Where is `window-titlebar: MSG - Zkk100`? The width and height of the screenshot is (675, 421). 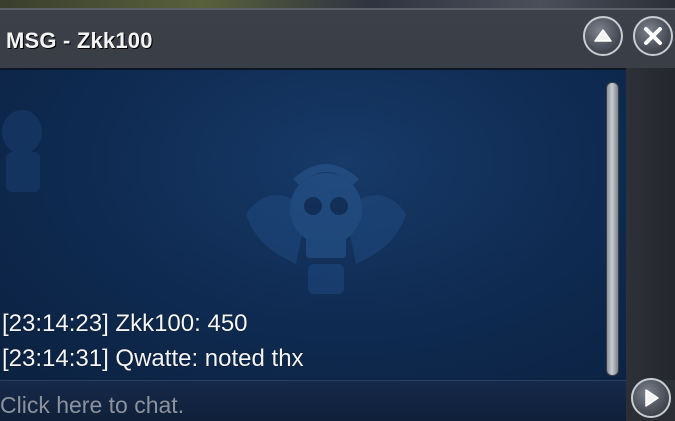 window-titlebar: MSG - Zkk100 is located at coordinates (337, 38).